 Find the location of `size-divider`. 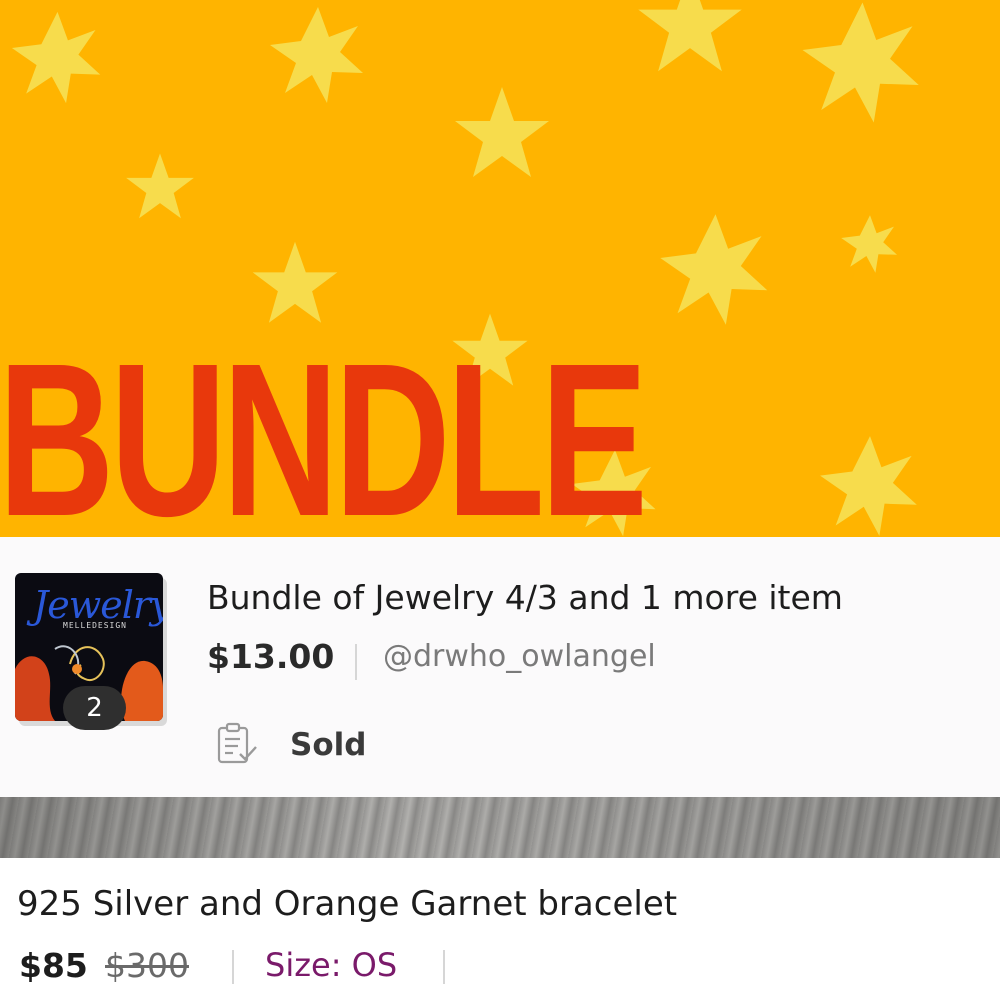

size-divider is located at coordinates (444, 967).